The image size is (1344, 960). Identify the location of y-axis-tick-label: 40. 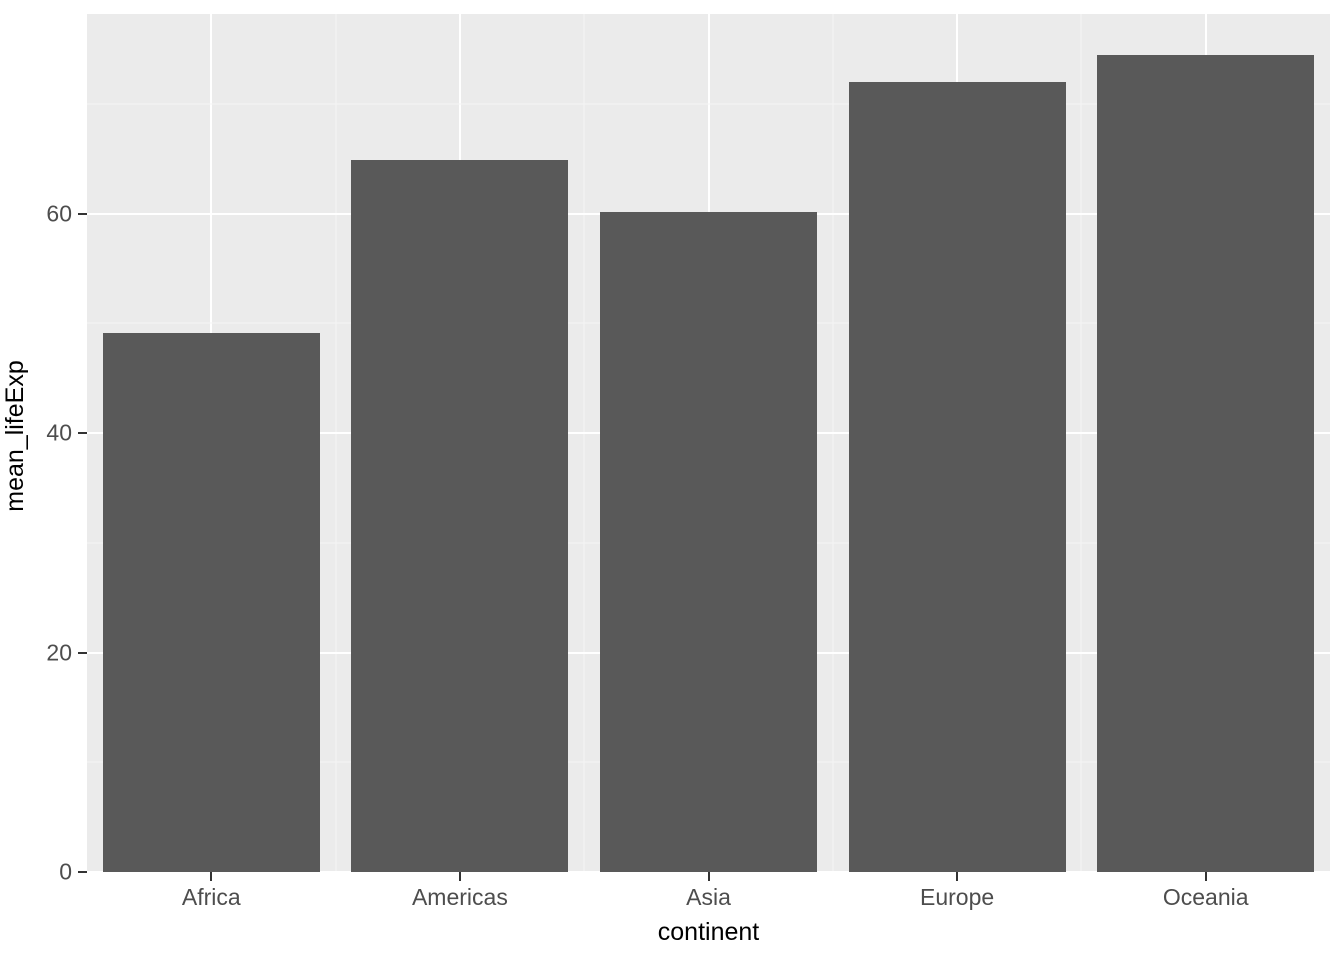
(59, 432).